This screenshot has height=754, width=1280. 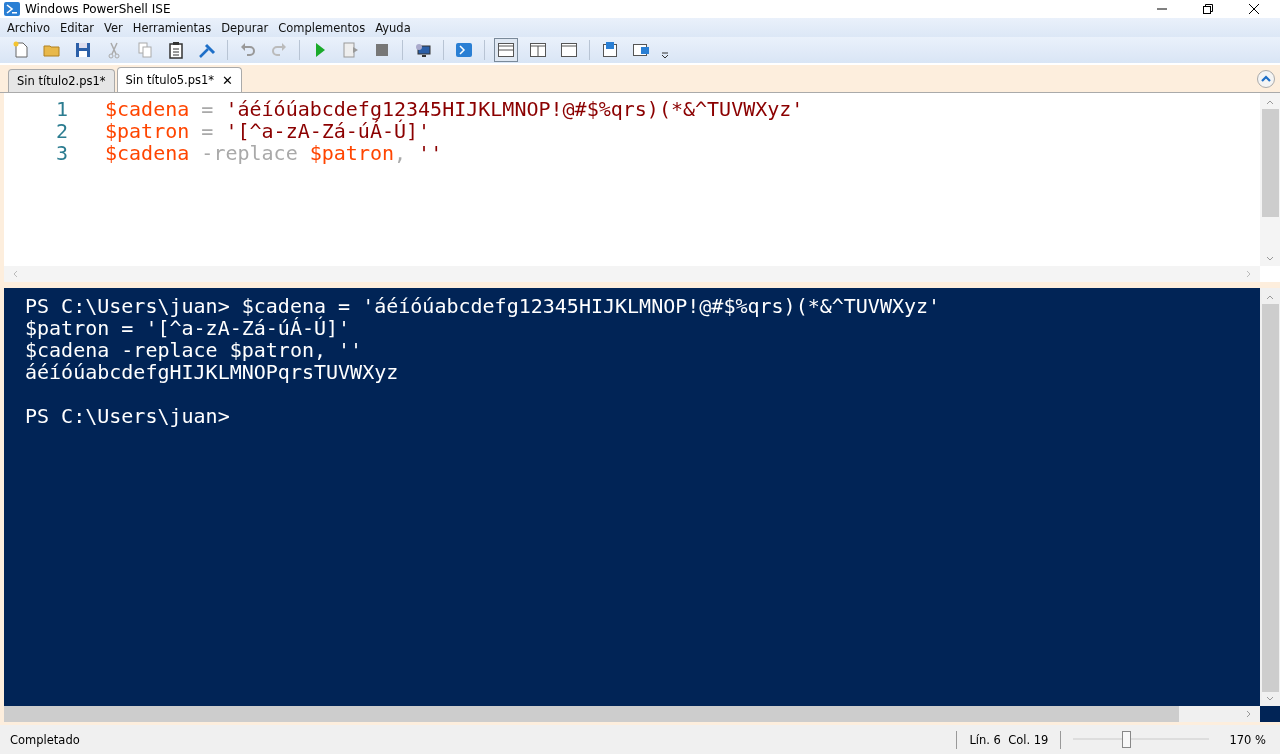 I want to click on menu-item: Herramientas, so click(x=172, y=27).